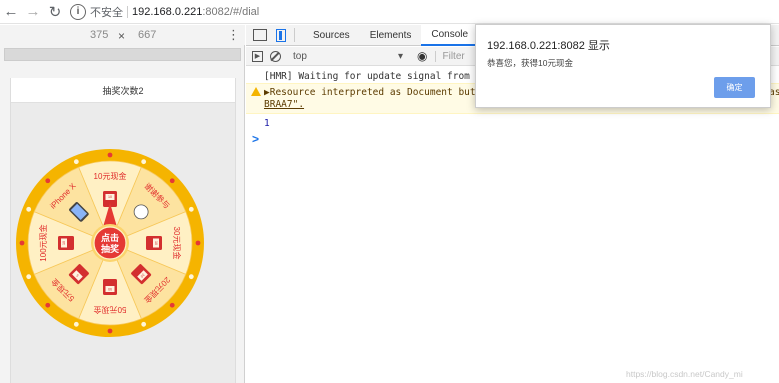 Image resolution: width=779 pixels, height=383 pixels. I want to click on device-toggle-icon, so click(281, 35).